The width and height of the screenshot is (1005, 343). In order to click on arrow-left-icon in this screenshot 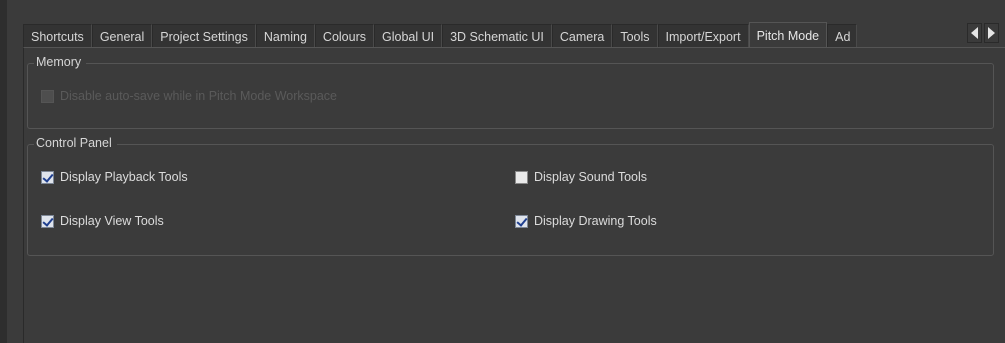, I will do `click(974, 33)`.